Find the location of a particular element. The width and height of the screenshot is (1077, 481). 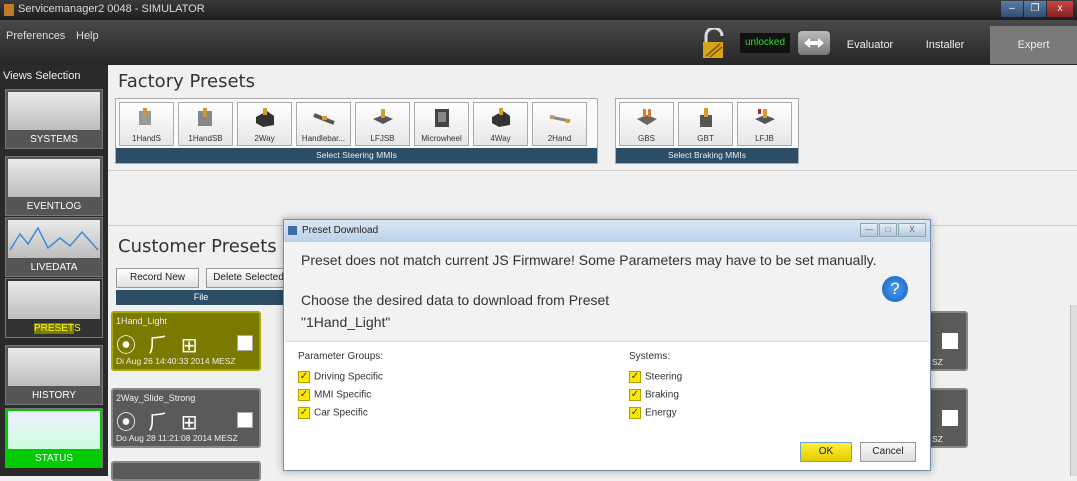

sidebar-item-label: PRESETS is located at coordinates (57, 328).